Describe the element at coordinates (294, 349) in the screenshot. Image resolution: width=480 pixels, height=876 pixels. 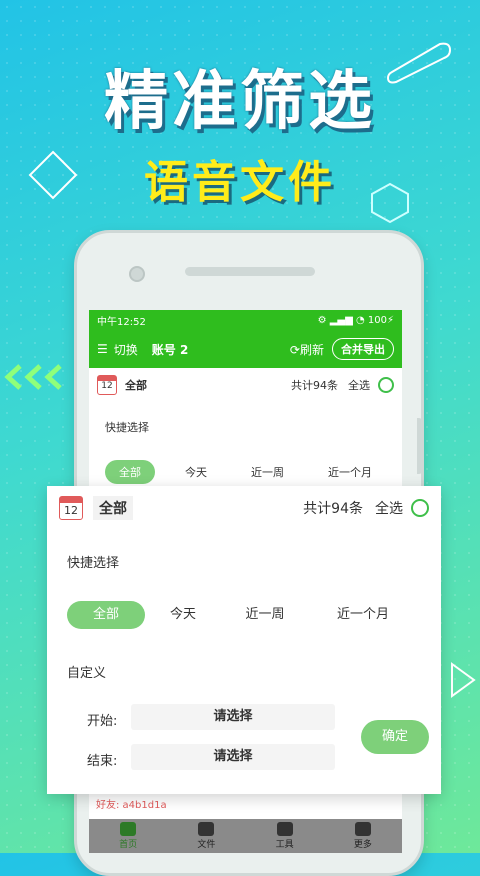
I see `refresh-icon: ⟳` at that location.